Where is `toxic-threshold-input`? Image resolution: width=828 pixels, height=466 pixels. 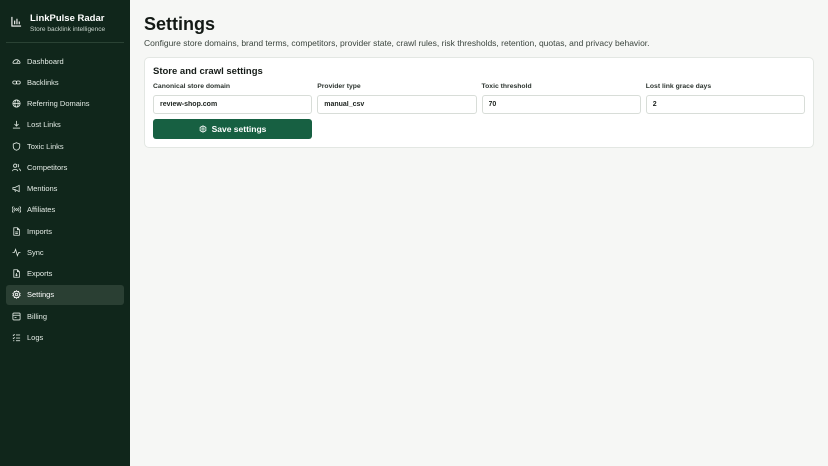 toxic-threshold-input is located at coordinates (561, 104).